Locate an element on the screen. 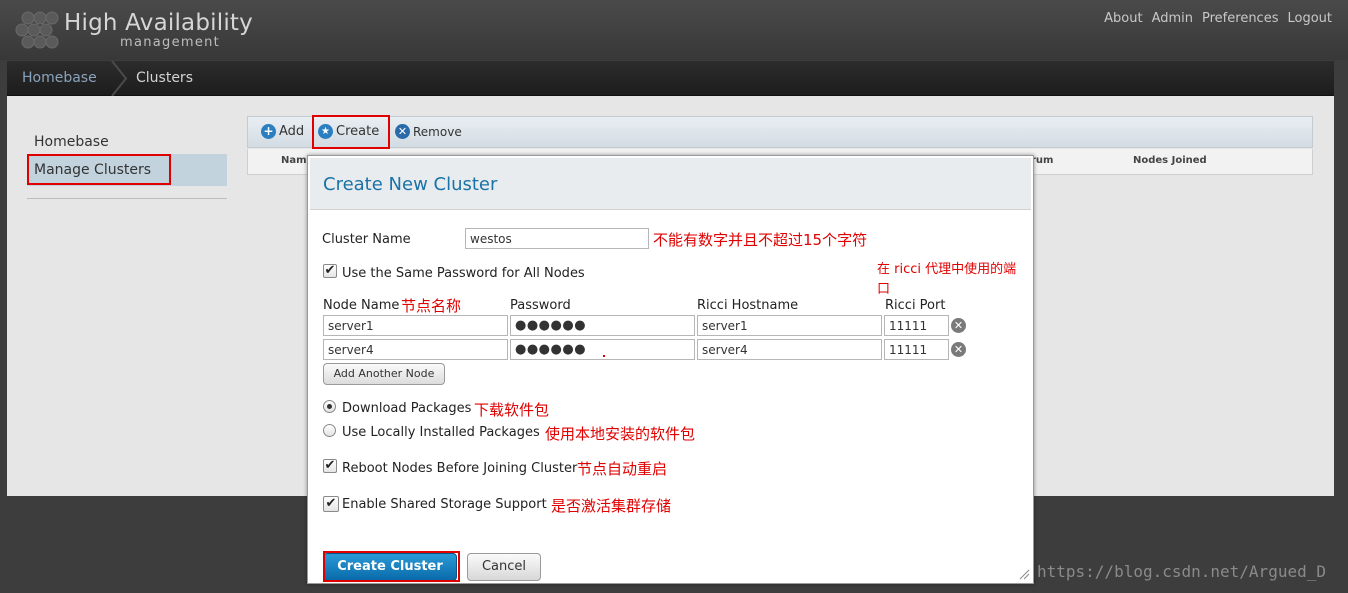 Image resolution: width=1348 pixels, height=593 pixels. sidebar-item-manage-clusters: Manage Clusters is located at coordinates (127, 170).